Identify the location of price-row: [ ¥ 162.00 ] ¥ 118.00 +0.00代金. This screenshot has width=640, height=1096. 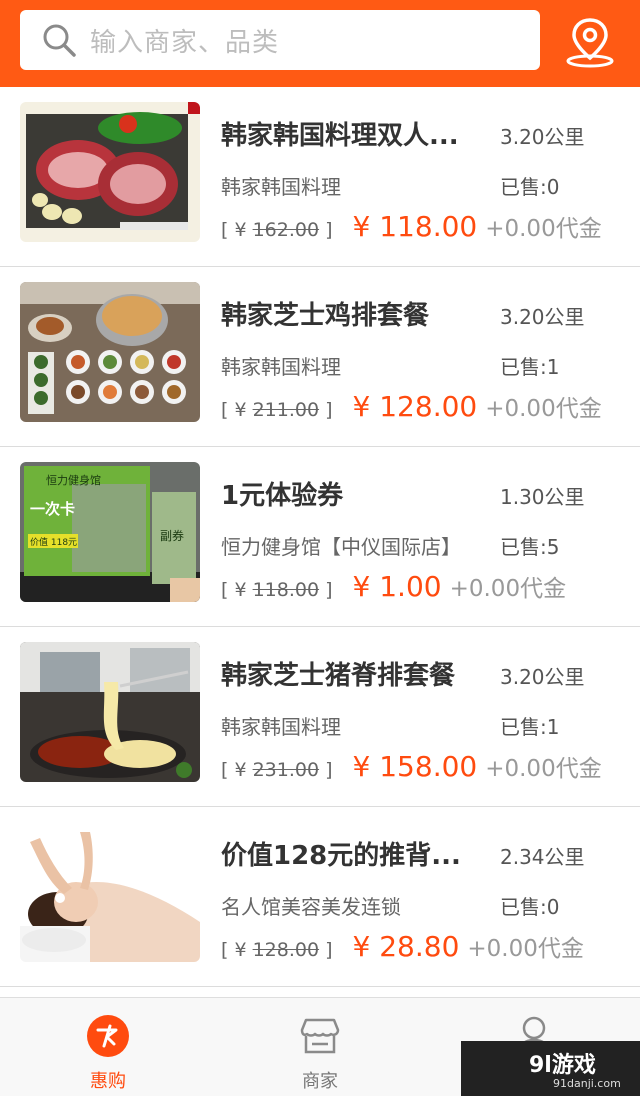
(411, 226).